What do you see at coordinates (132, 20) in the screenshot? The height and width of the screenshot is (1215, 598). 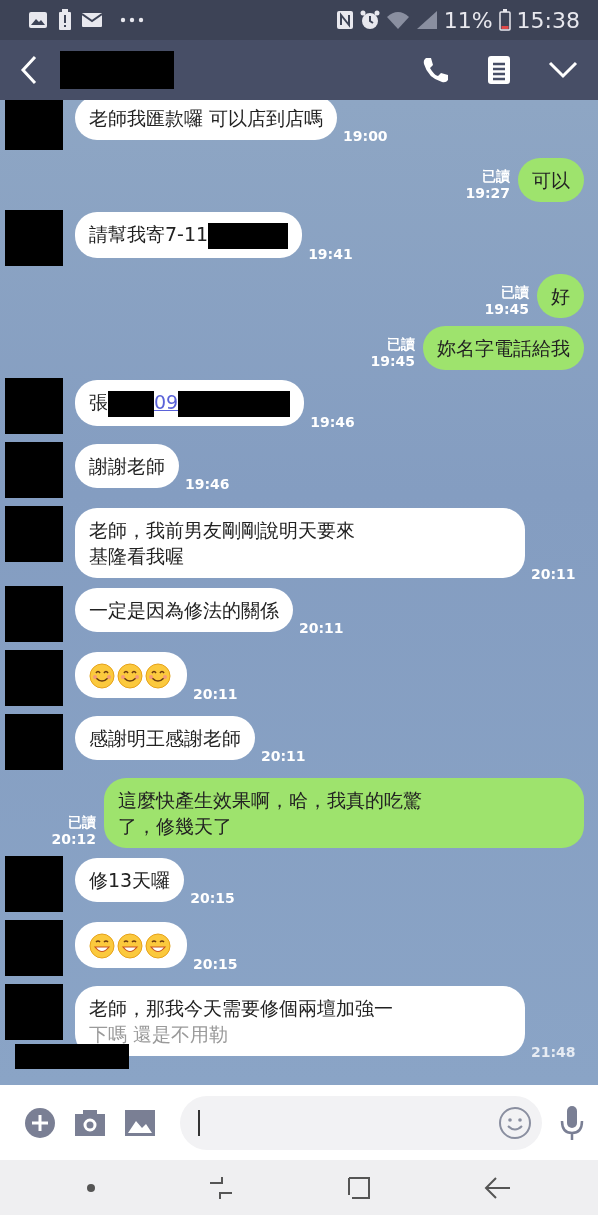 I see `more-icon` at bounding box center [132, 20].